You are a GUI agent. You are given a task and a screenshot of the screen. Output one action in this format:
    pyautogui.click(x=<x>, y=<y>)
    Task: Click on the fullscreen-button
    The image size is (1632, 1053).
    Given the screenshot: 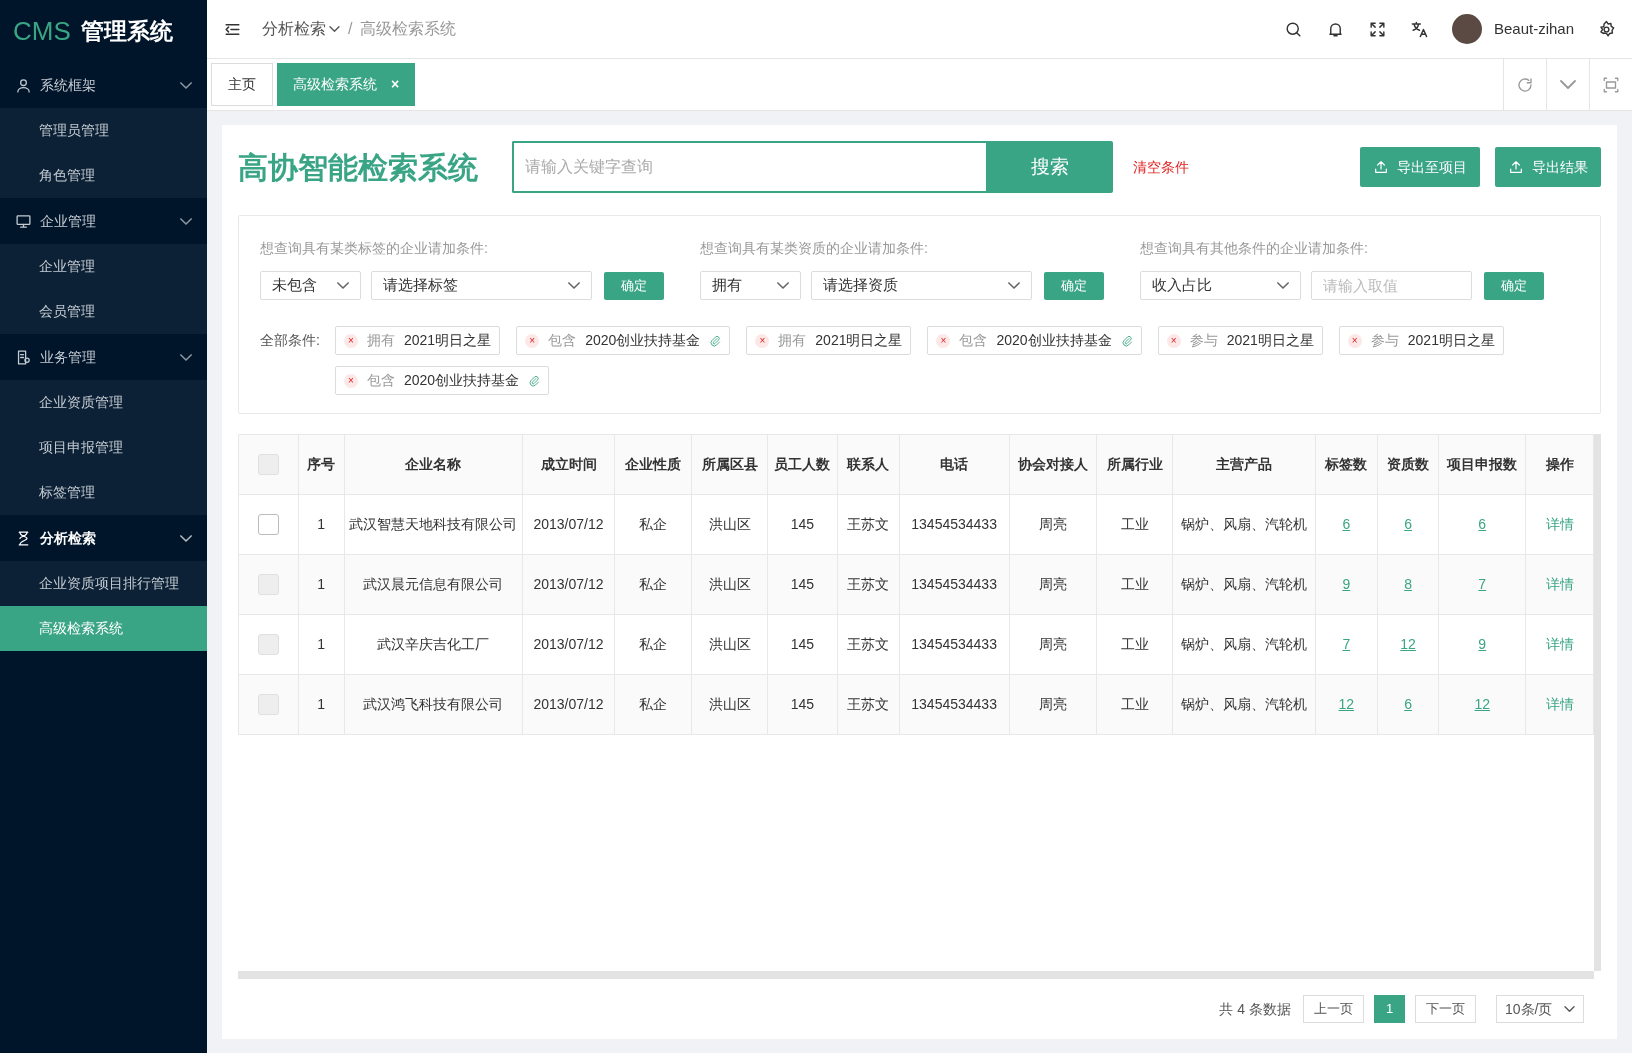 What is the action you would take?
    pyautogui.click(x=1377, y=29)
    